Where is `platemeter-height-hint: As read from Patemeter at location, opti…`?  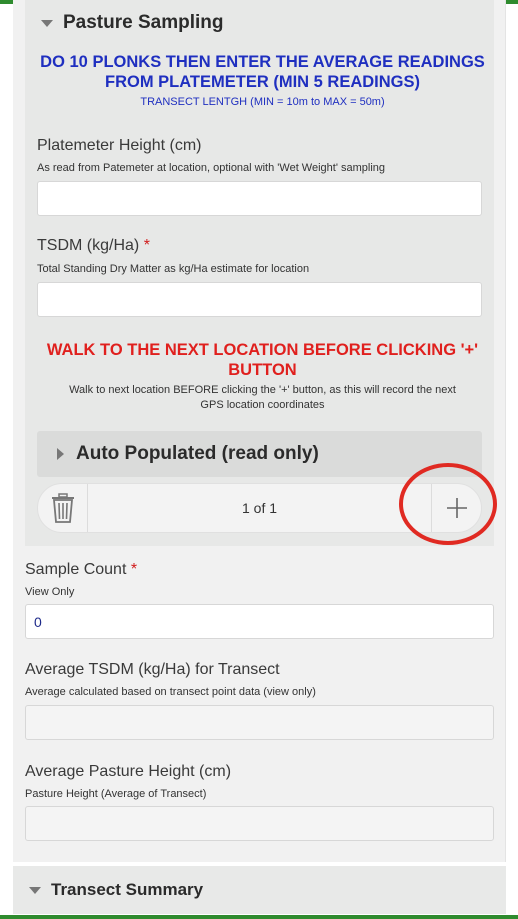 platemeter-height-hint: As read from Patemeter at location, opti… is located at coordinates (211, 168).